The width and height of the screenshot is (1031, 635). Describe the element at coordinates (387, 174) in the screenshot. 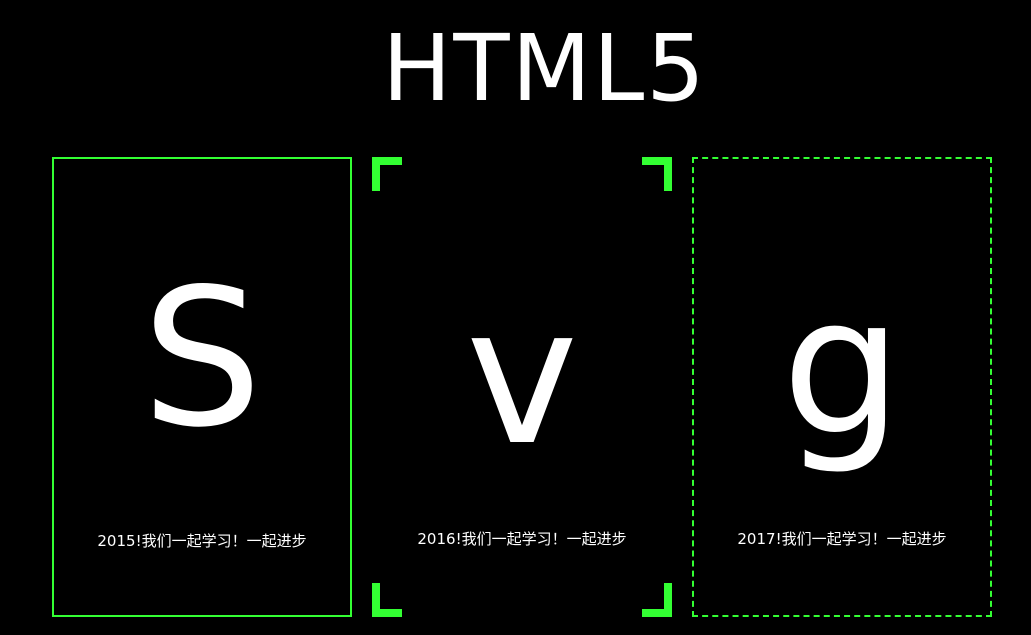

I see `corner-bracket-top-left` at that location.